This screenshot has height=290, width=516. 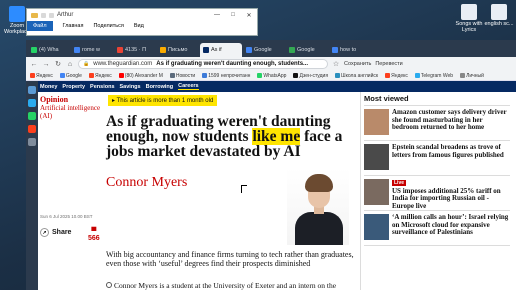 What do you see at coordinates (49, 50) in the screenshot?
I see `browser-tab: (4) Wha` at bounding box center [49, 50].